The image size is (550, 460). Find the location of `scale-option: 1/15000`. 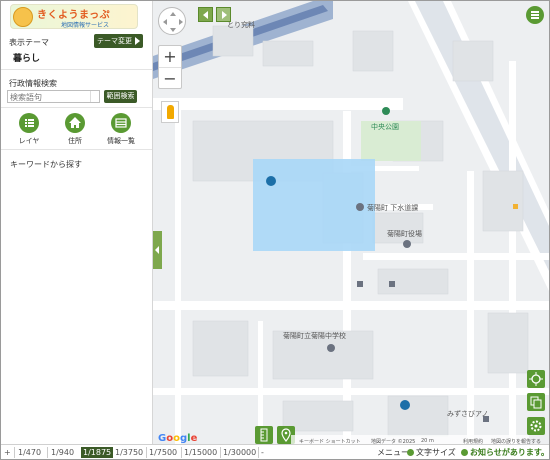

scale-option: 1/15000 is located at coordinates (200, 452).